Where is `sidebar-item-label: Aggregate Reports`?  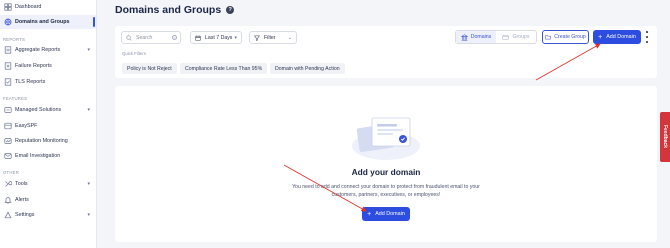 sidebar-item-label: Aggregate Reports is located at coordinates (38, 50).